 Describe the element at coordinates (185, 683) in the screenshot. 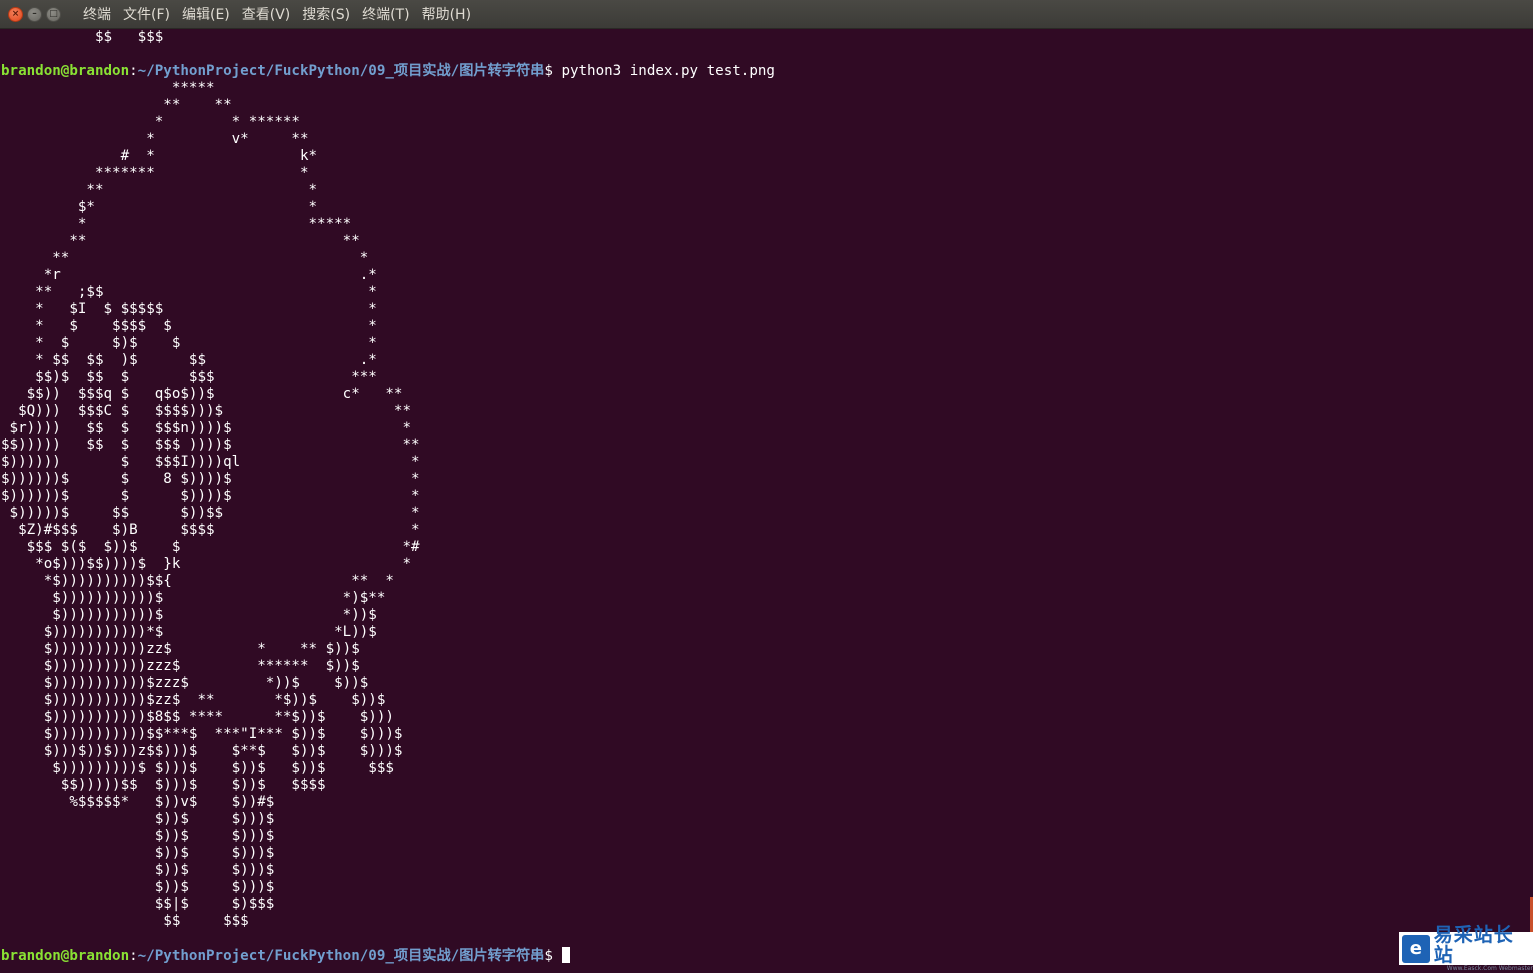

I see `ascii-art-line: $)))))))))))$zzz$ *))$ $))$` at that location.